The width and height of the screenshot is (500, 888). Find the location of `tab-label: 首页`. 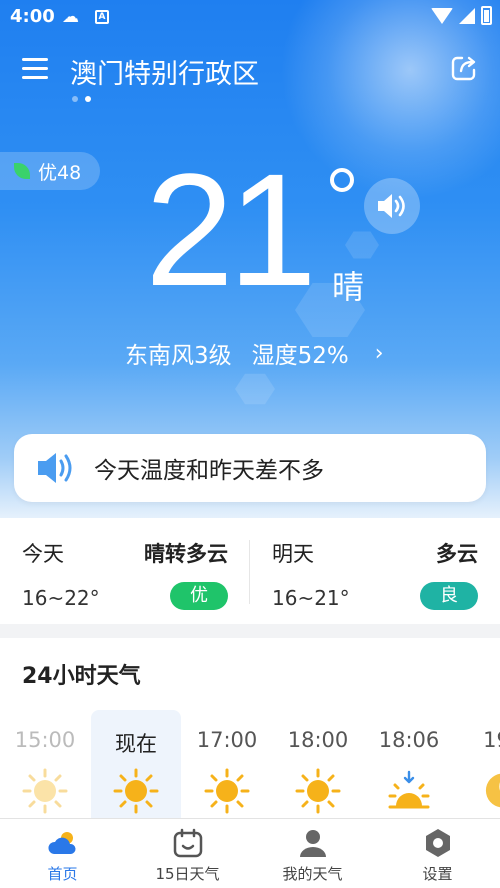

tab-label: 首页 is located at coordinates (62, 874).